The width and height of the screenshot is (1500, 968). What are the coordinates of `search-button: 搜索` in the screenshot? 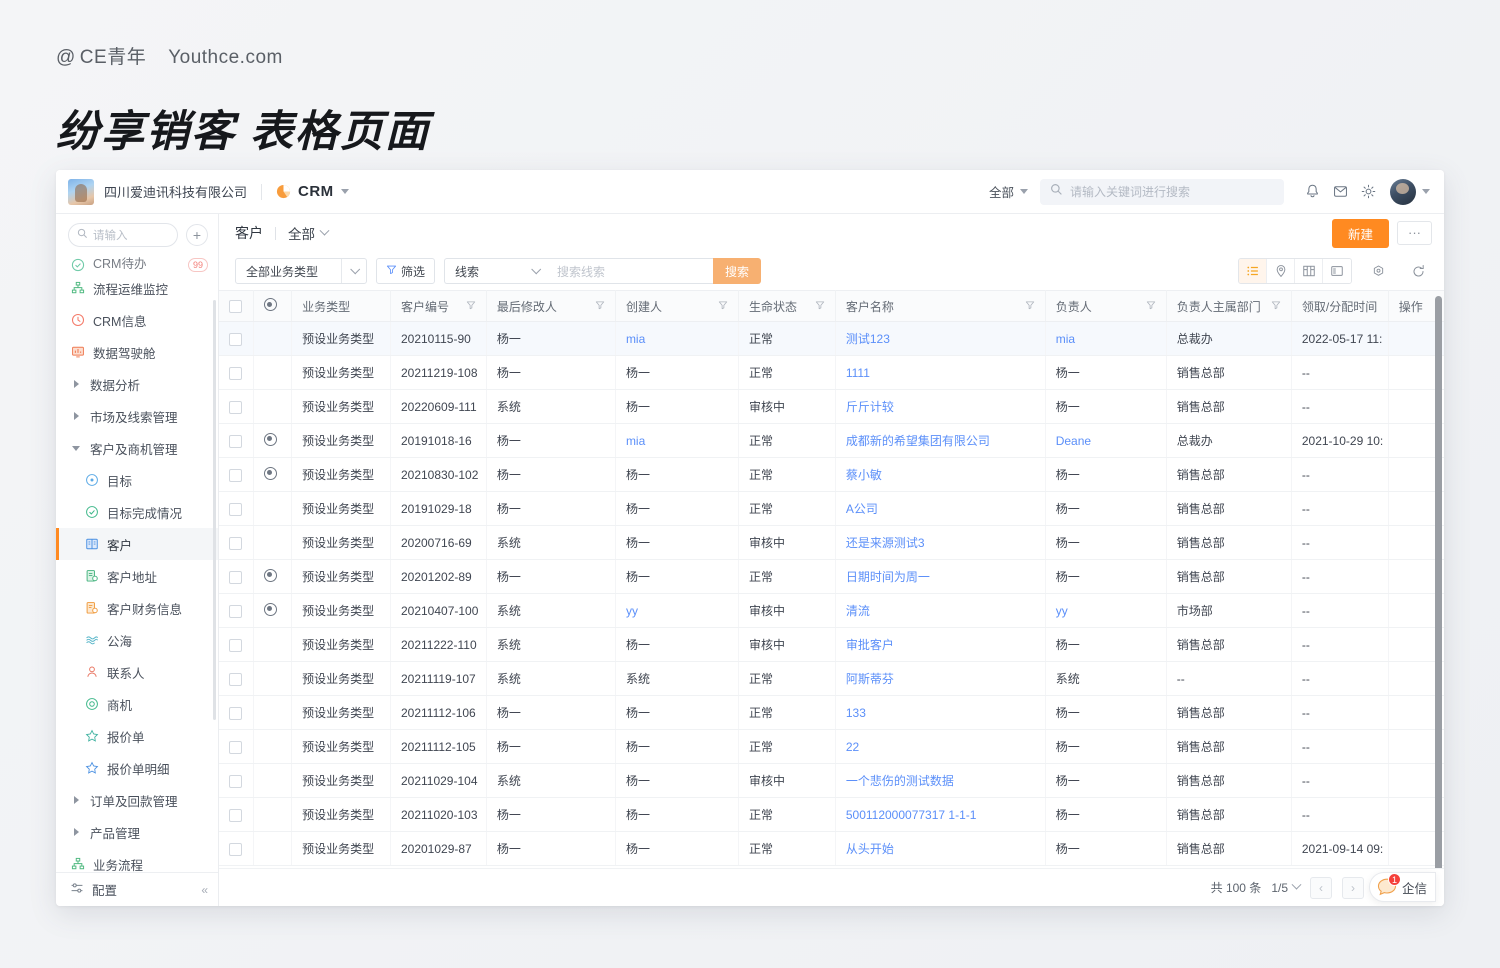 It's located at (737, 271).